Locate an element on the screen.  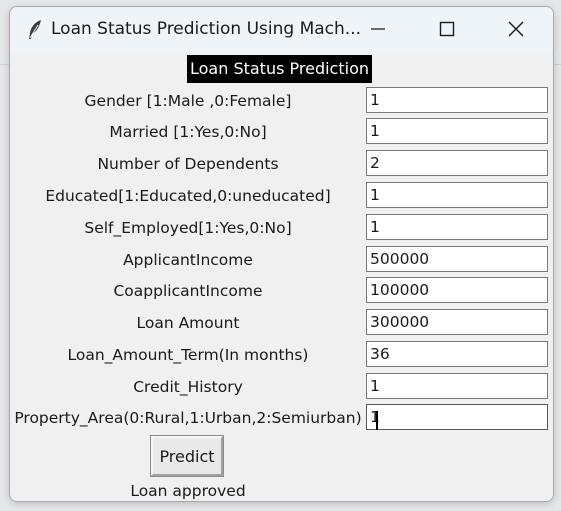
dependents-label: Number of Dependents is located at coordinates (188, 164).